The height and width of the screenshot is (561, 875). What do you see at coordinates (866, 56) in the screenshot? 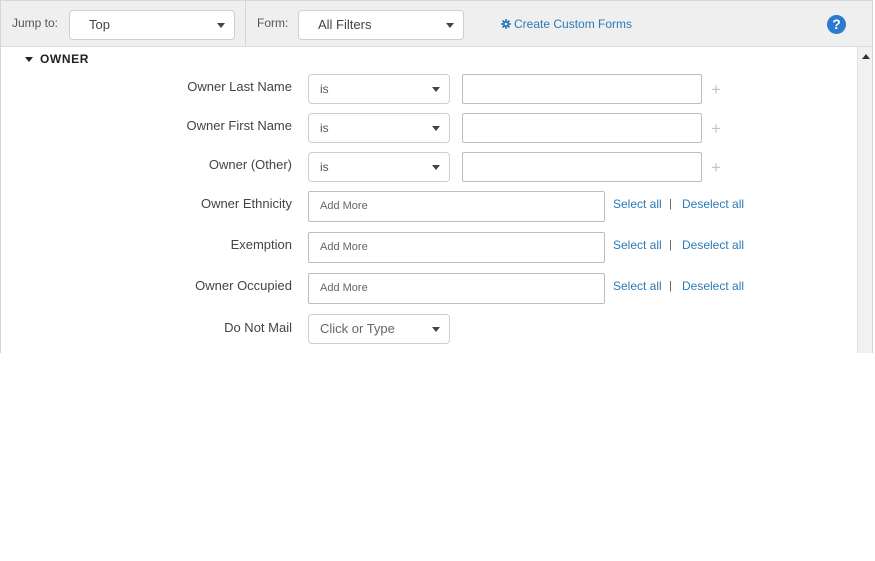
I see `scroll-up-icon` at bounding box center [866, 56].